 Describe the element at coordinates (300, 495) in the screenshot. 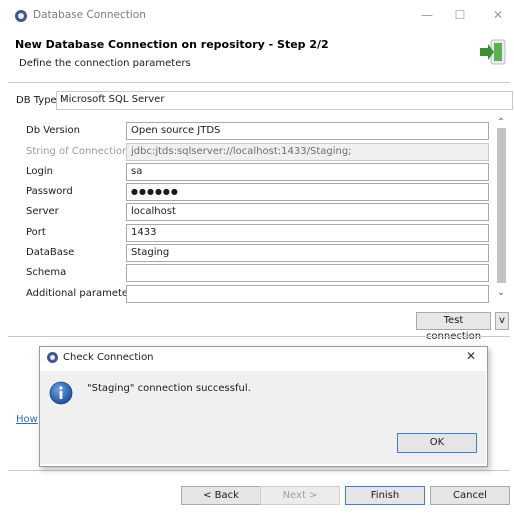

I see `next-button: Next >` at that location.